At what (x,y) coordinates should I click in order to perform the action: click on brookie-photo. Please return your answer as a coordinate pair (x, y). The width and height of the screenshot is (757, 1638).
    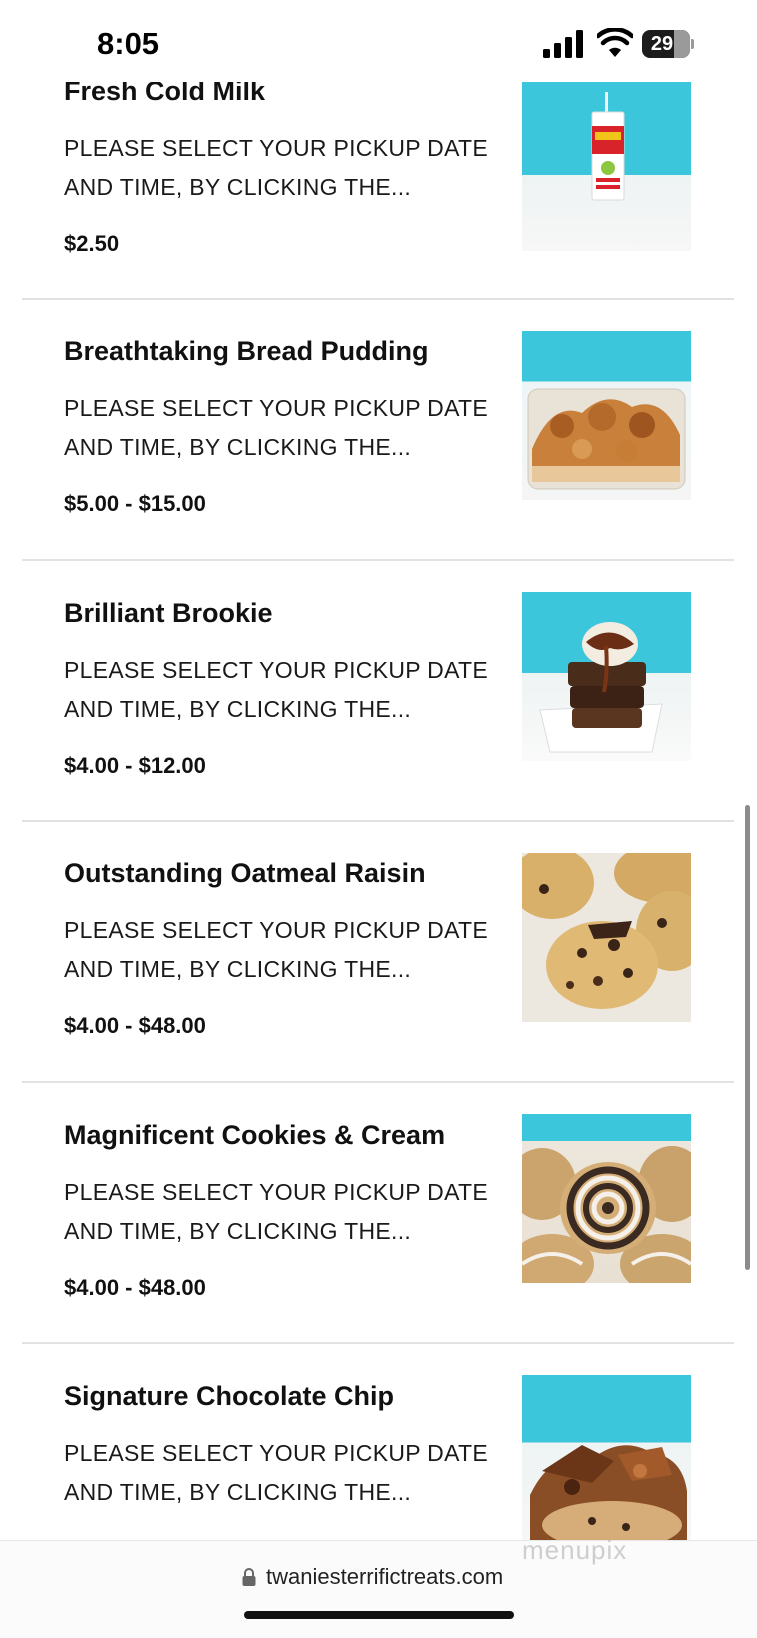
    Looking at the image, I should click on (606, 676).